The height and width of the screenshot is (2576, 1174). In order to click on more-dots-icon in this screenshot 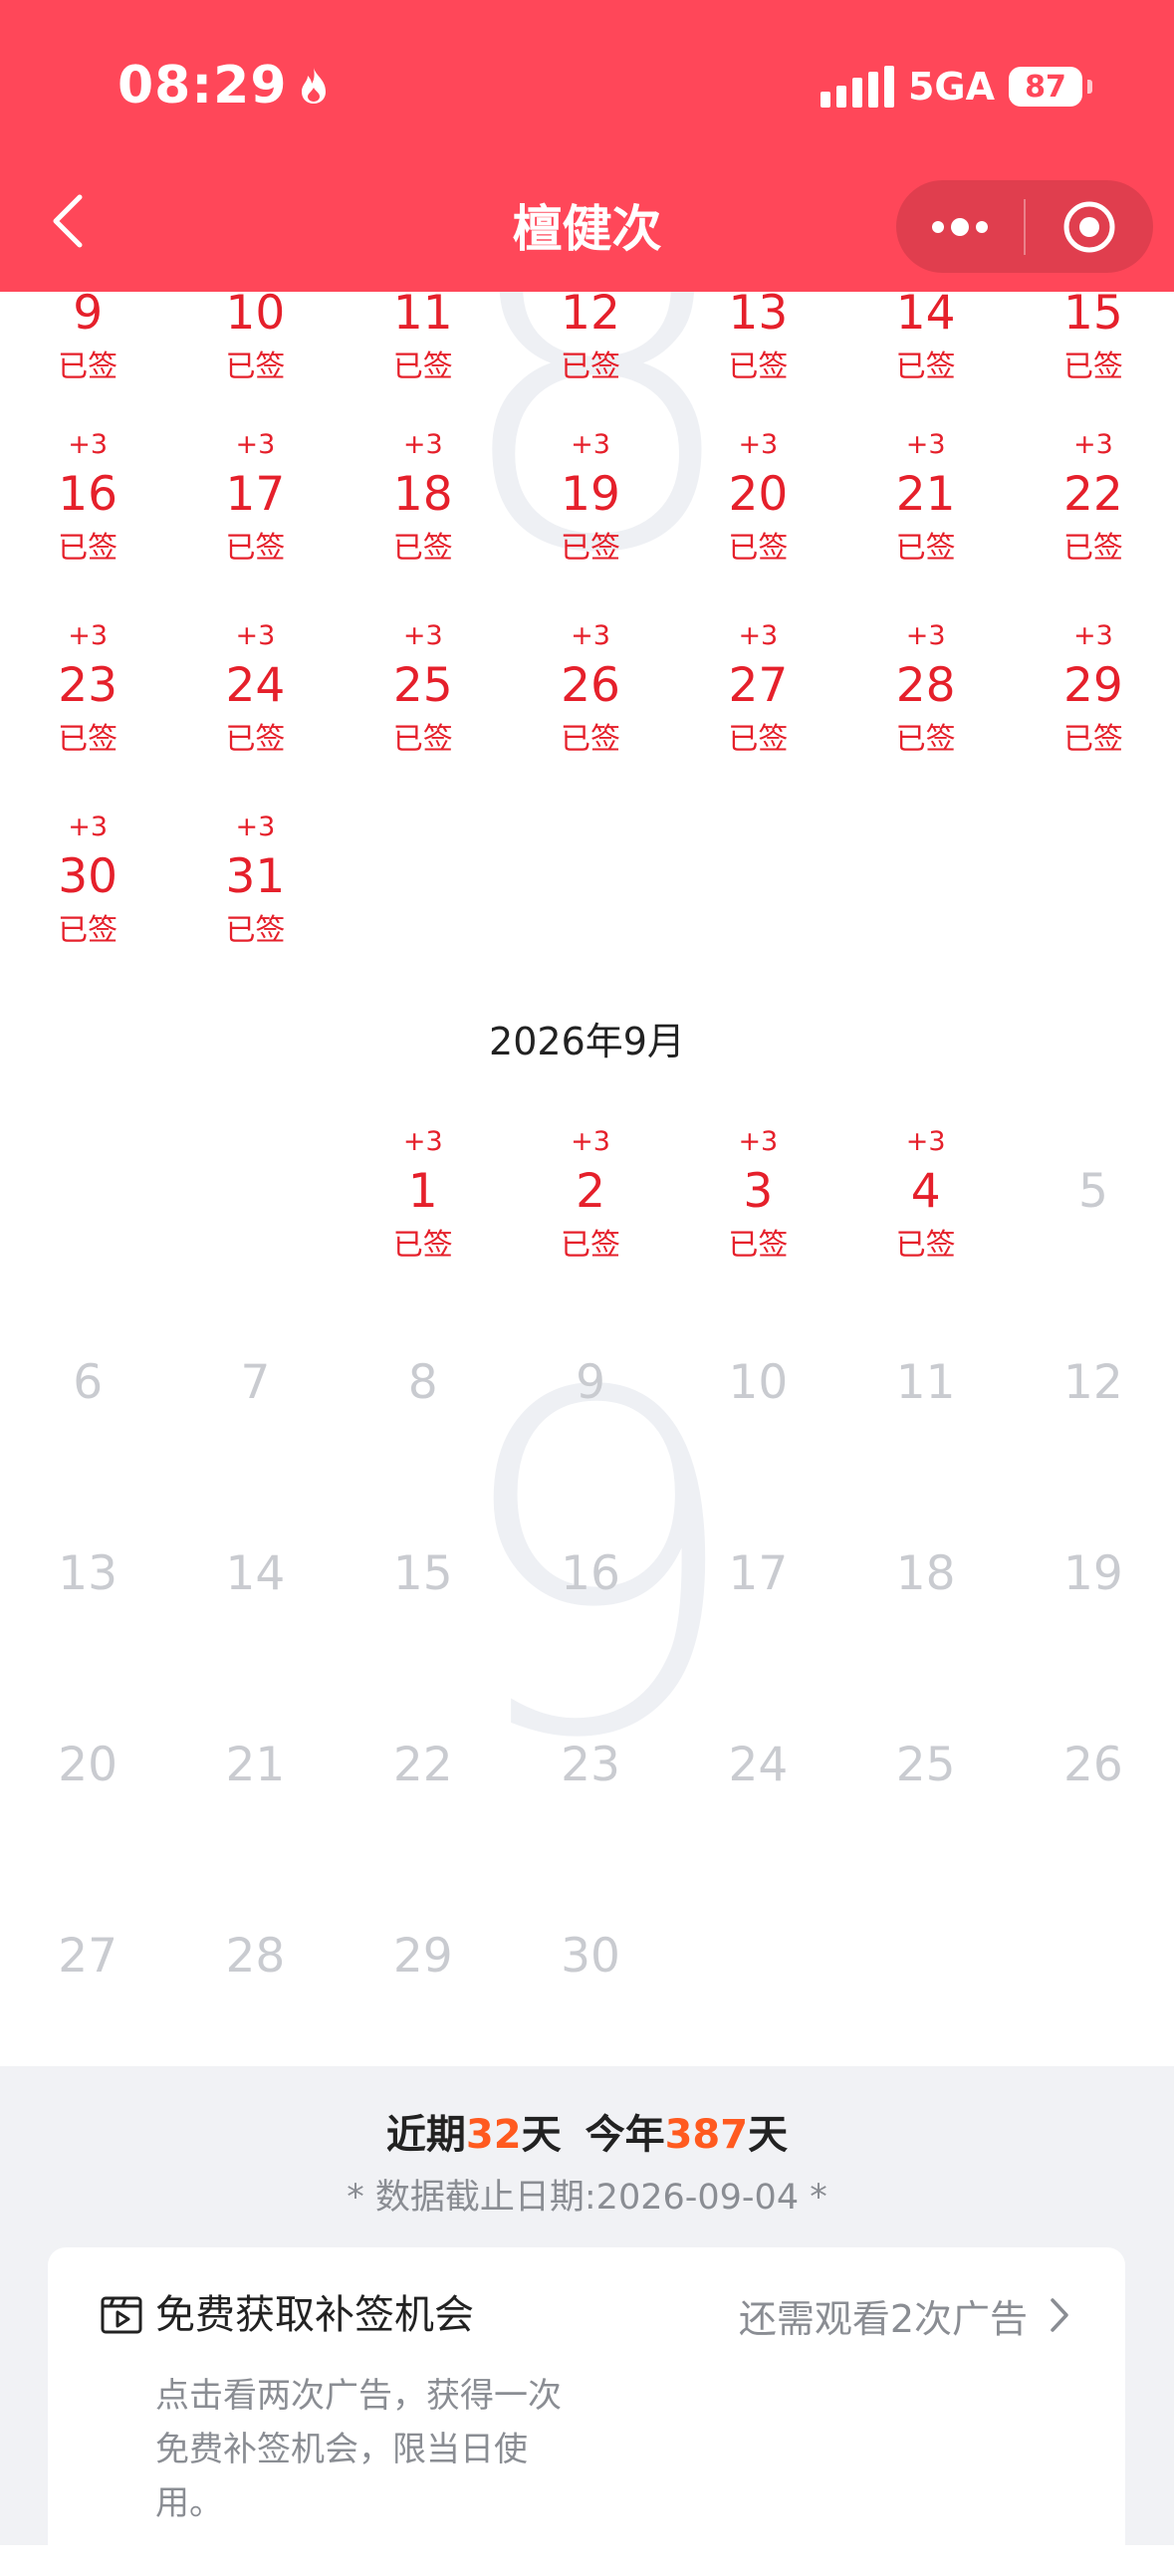, I will do `click(960, 226)`.